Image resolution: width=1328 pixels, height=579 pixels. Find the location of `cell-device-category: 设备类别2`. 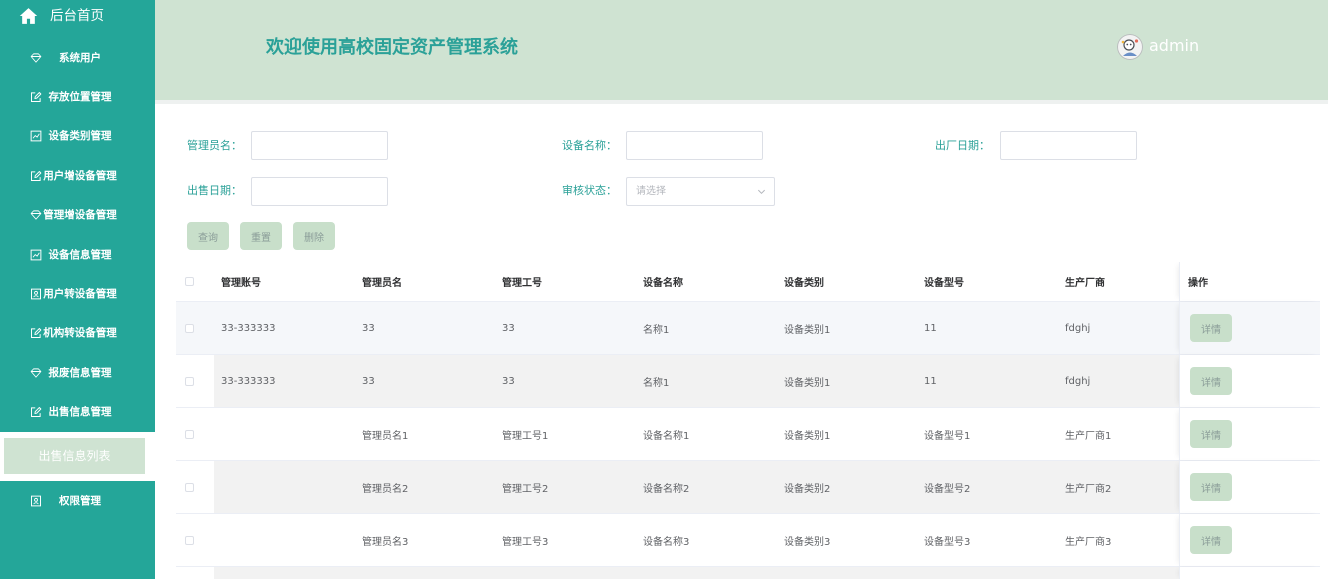

cell-device-category: 设备类别2 is located at coordinates (847, 487).